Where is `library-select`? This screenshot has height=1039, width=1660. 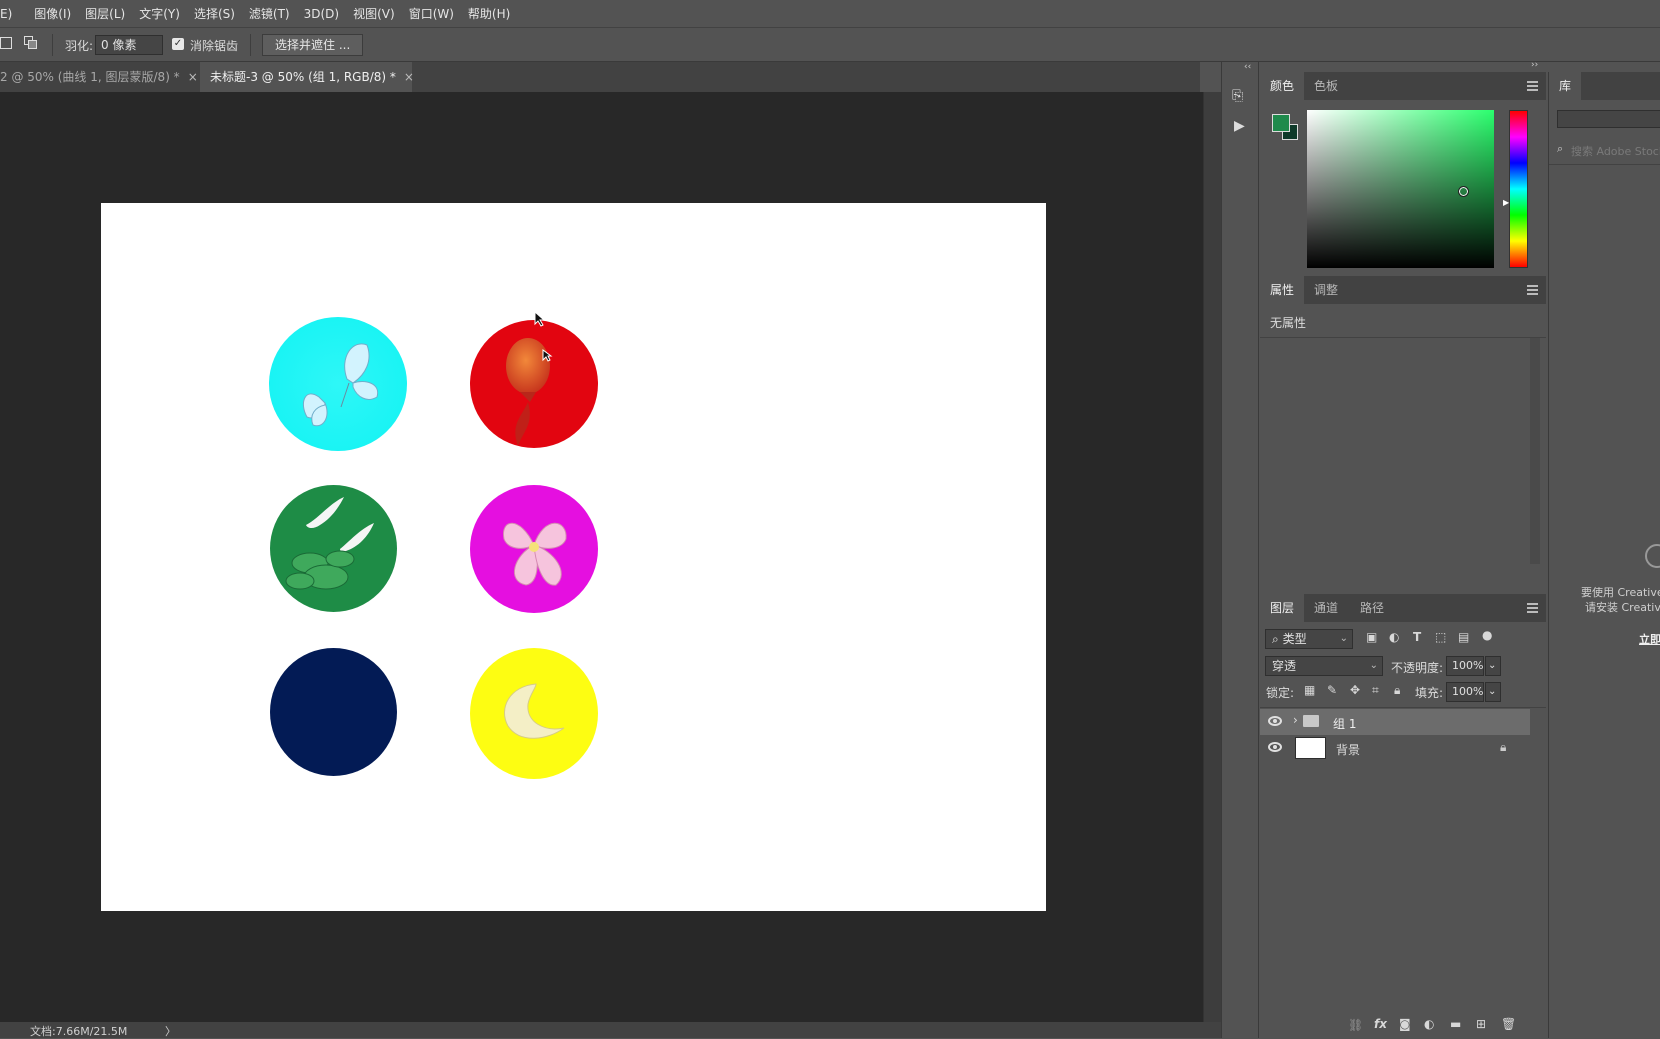 library-select is located at coordinates (1608, 119).